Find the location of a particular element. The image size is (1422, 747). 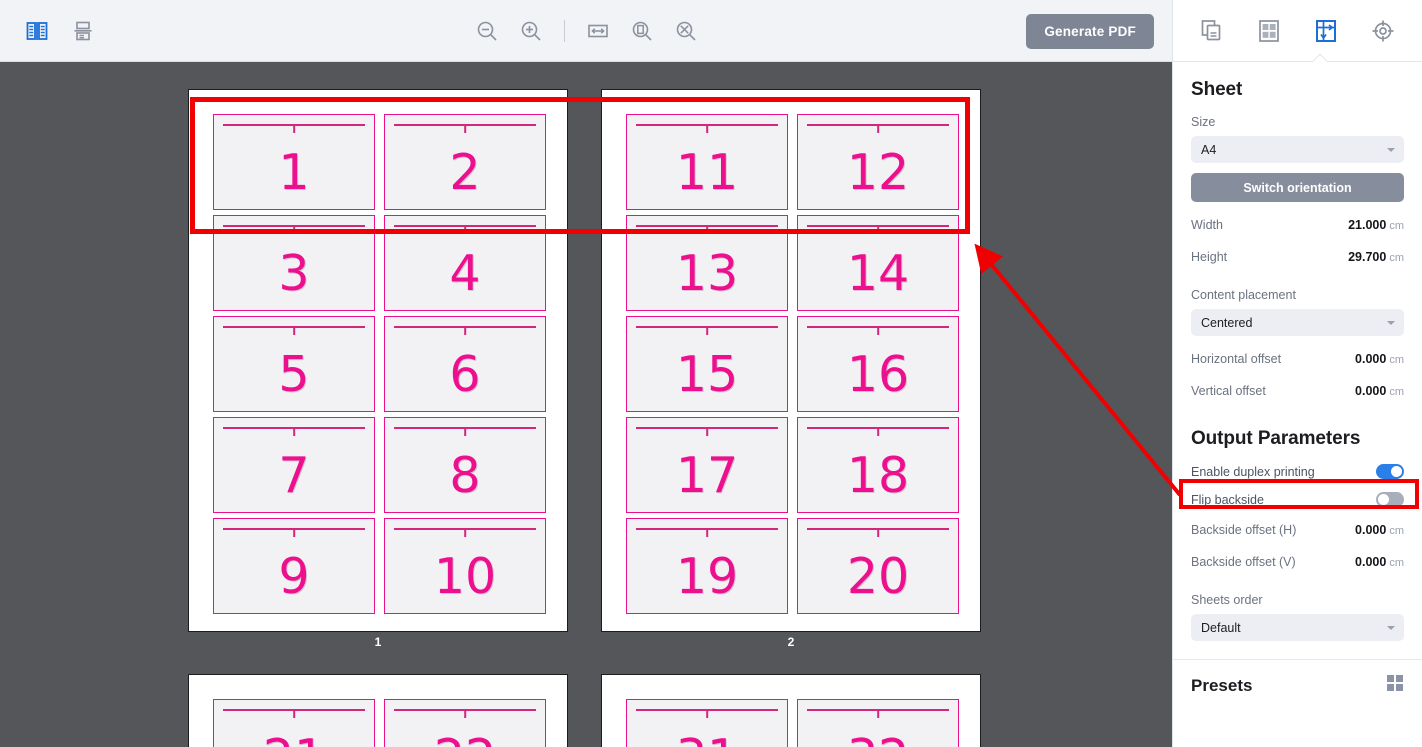

backside-offset-h-unit: cm is located at coordinates (1396, 531).